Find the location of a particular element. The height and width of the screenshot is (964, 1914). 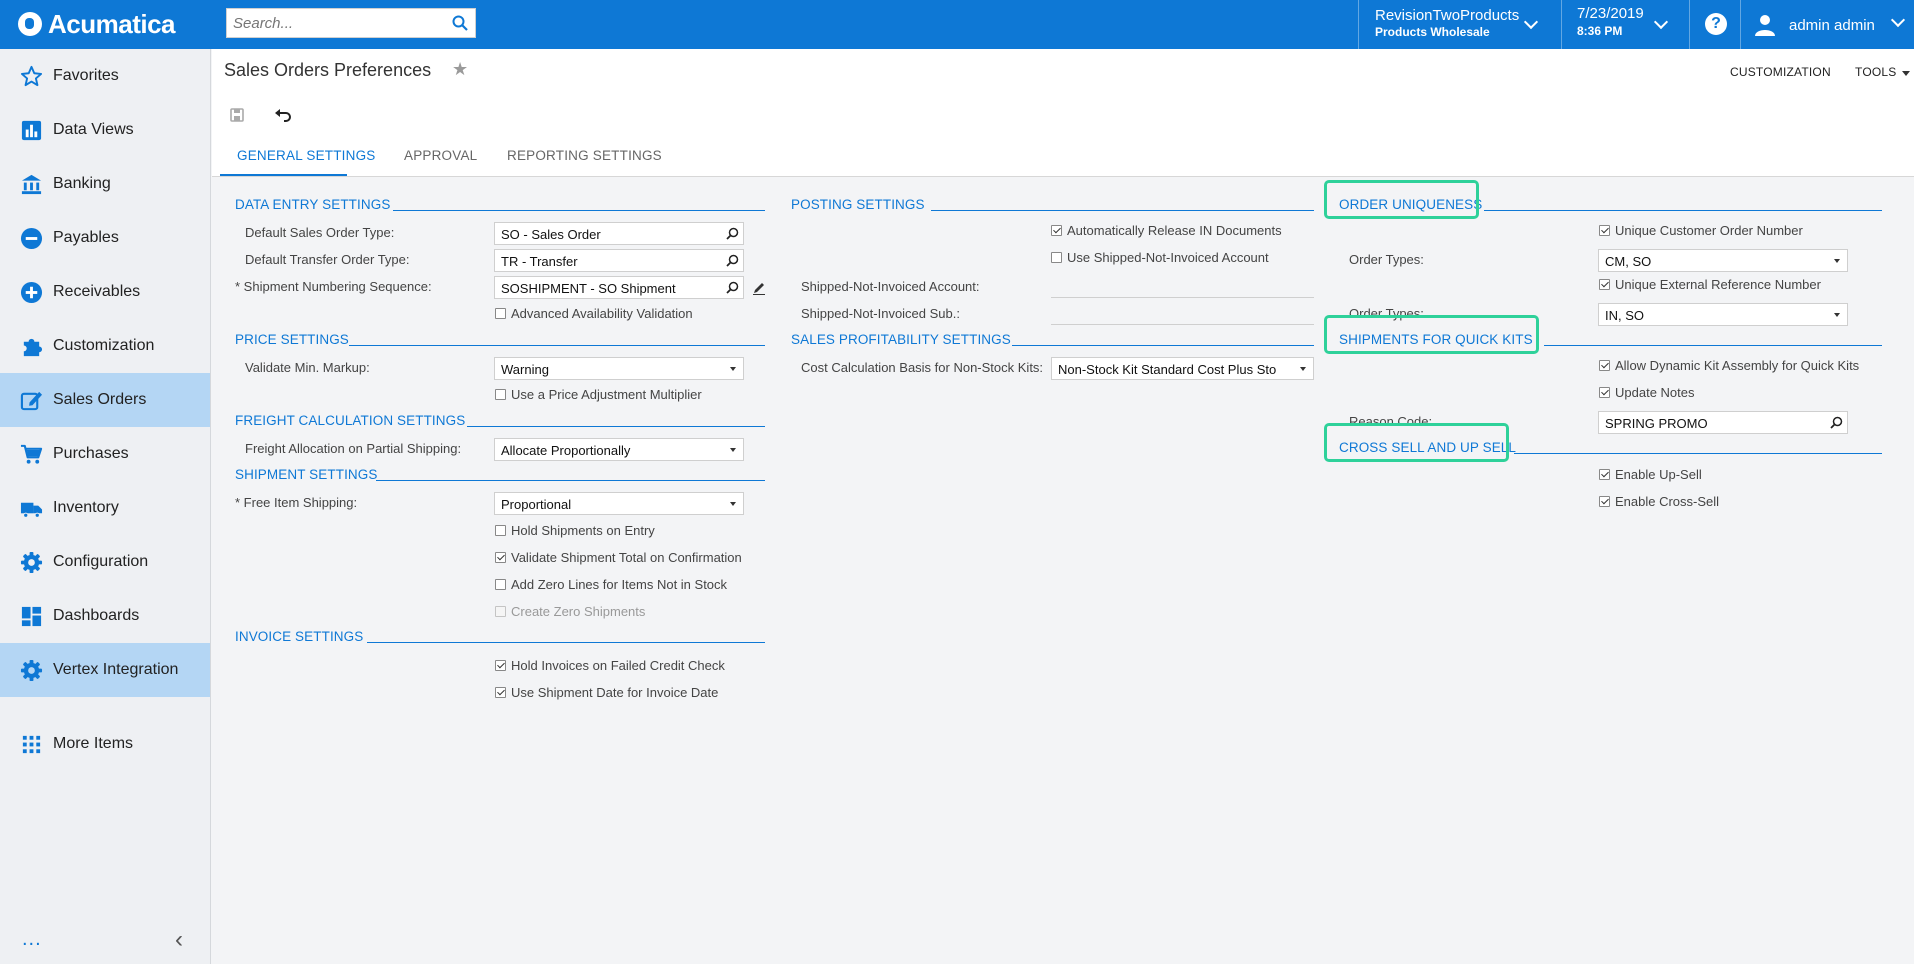

checkbox-label: Automatically Release IN Documents is located at coordinates (1174, 230).